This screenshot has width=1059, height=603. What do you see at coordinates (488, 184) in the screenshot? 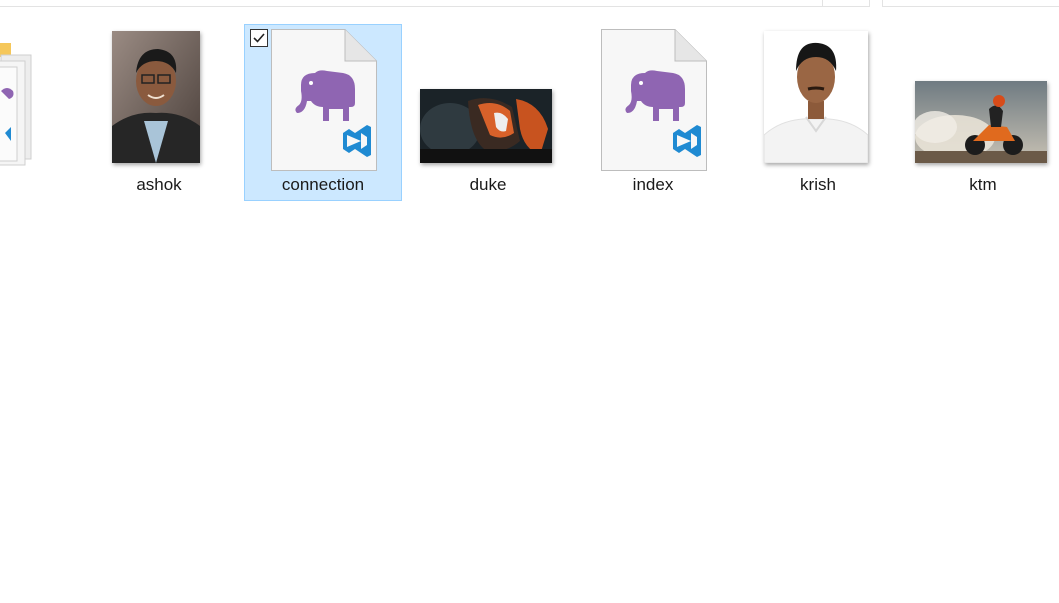
I see `file-name: duke` at bounding box center [488, 184].